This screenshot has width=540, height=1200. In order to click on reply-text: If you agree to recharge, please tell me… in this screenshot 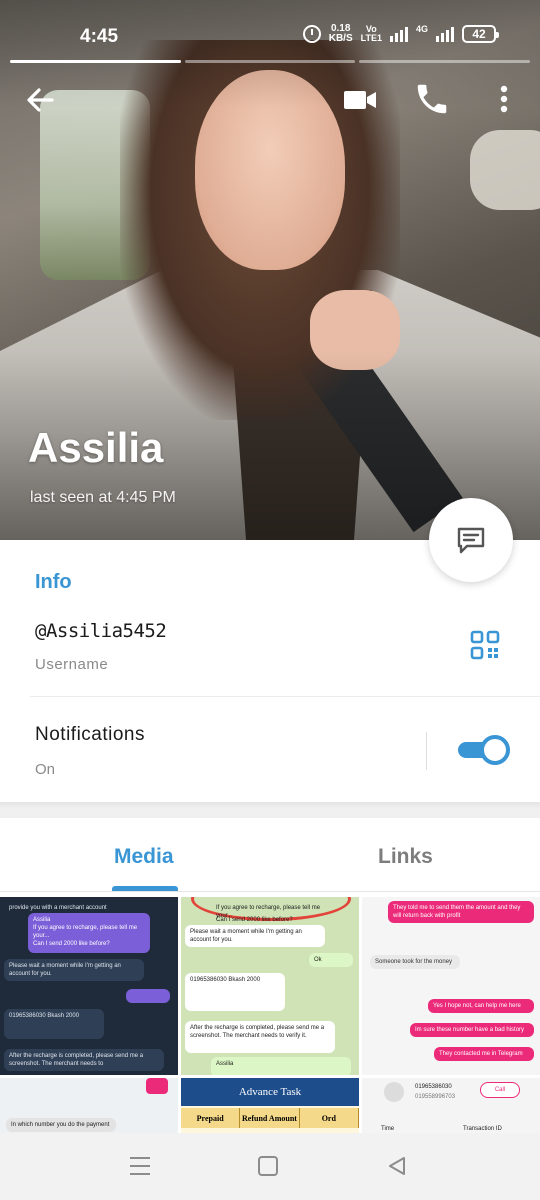, I will do `click(85, 932)`.